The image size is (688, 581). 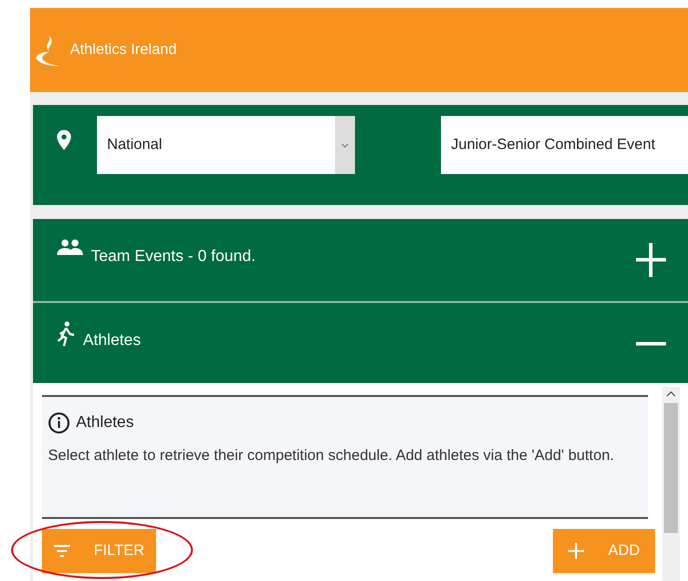 What do you see at coordinates (123, 50) in the screenshot?
I see `logo-text: Athletics Ireland` at bounding box center [123, 50].